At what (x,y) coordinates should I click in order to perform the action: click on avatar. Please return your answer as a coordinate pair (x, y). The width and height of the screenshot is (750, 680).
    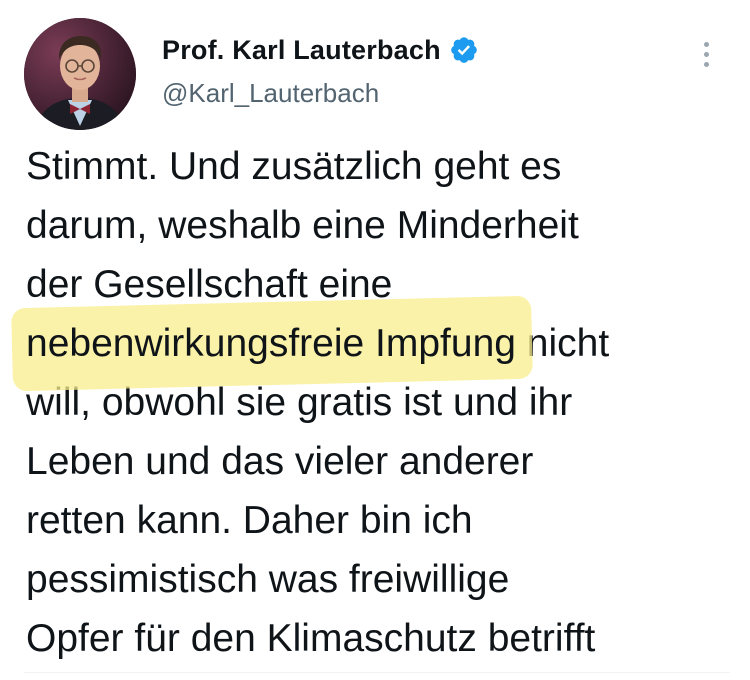
    Looking at the image, I should click on (80, 74).